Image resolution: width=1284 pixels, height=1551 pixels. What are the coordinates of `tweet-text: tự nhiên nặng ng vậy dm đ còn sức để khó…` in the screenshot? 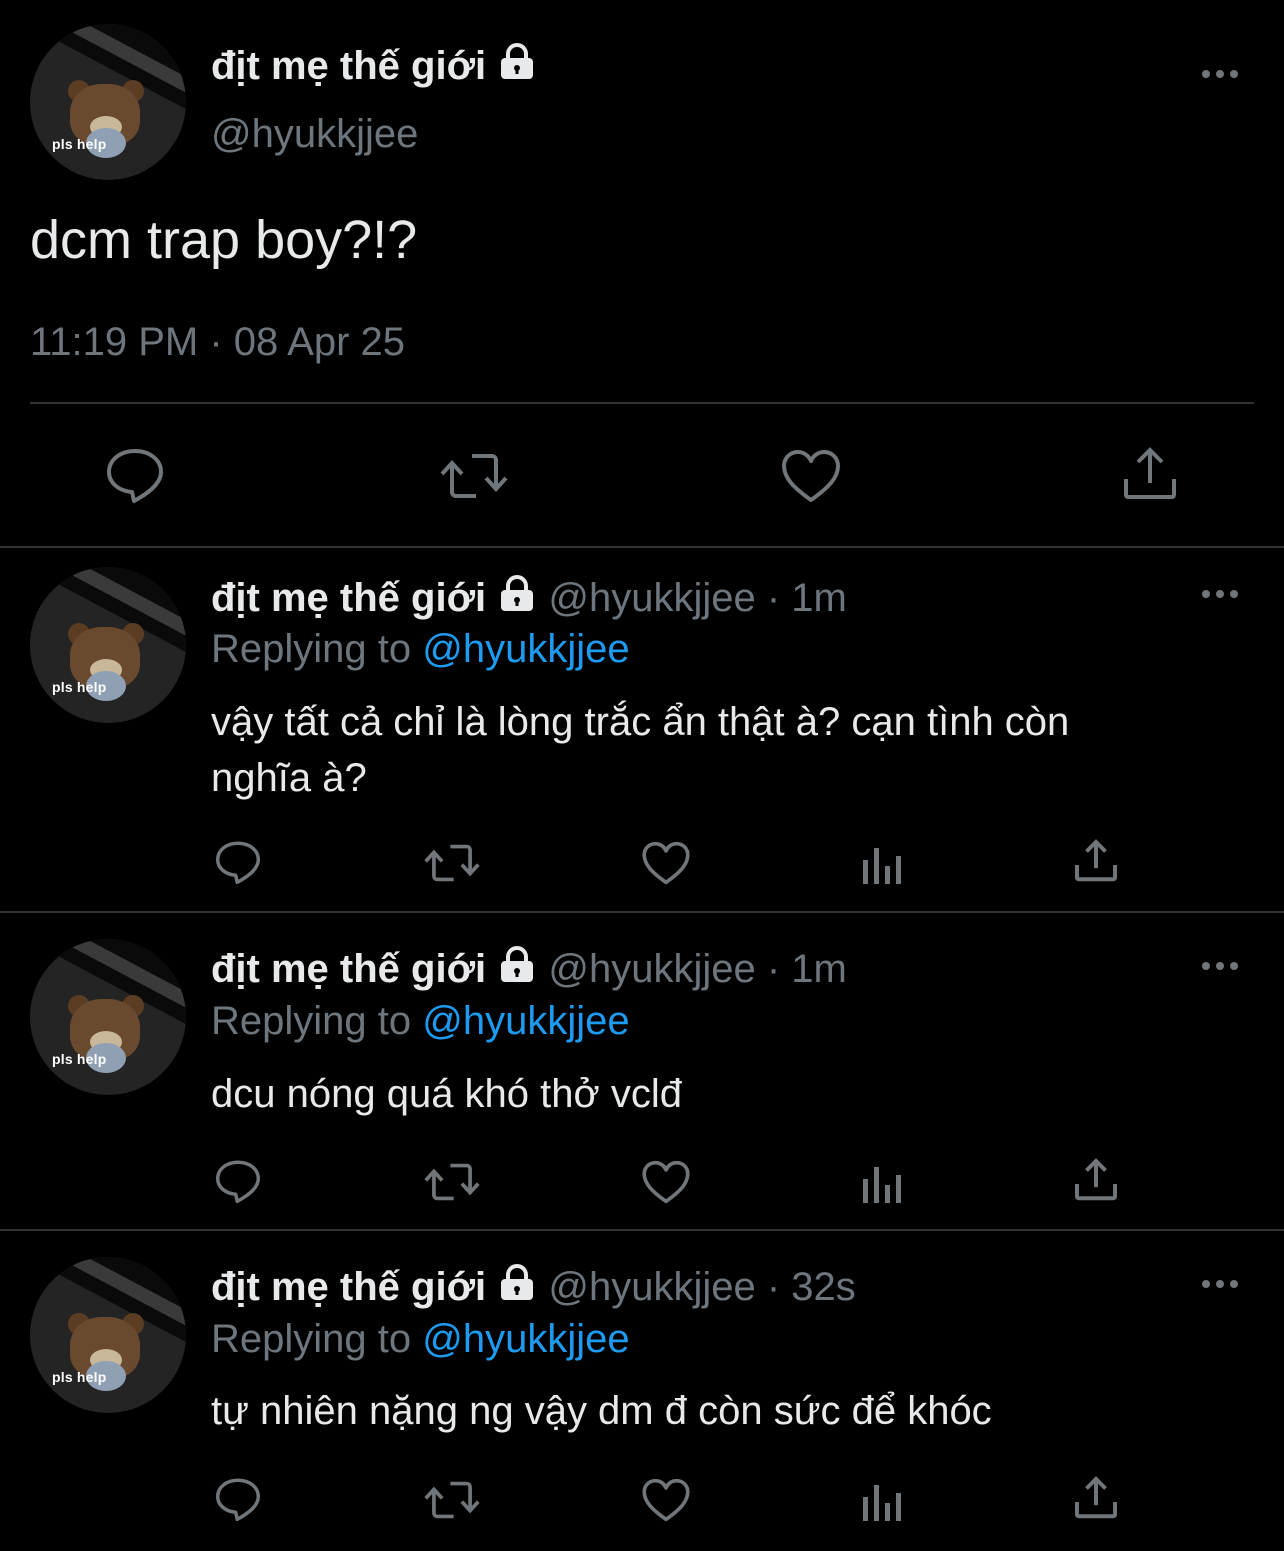 It's located at (731, 1411).